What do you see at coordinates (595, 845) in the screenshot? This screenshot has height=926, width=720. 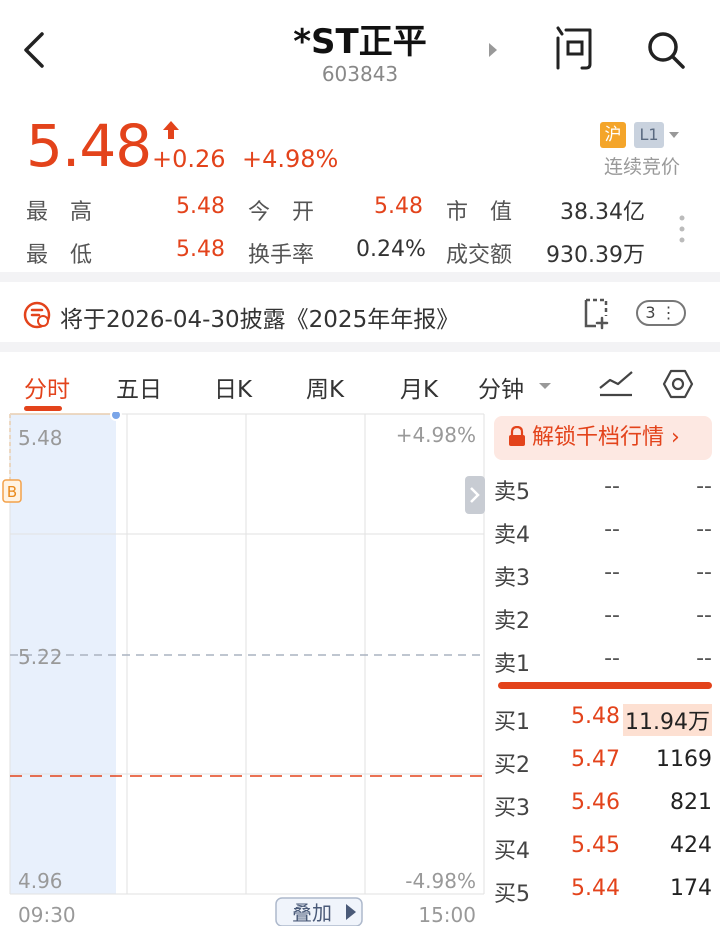 I see `bid-price: 5.45` at bounding box center [595, 845].